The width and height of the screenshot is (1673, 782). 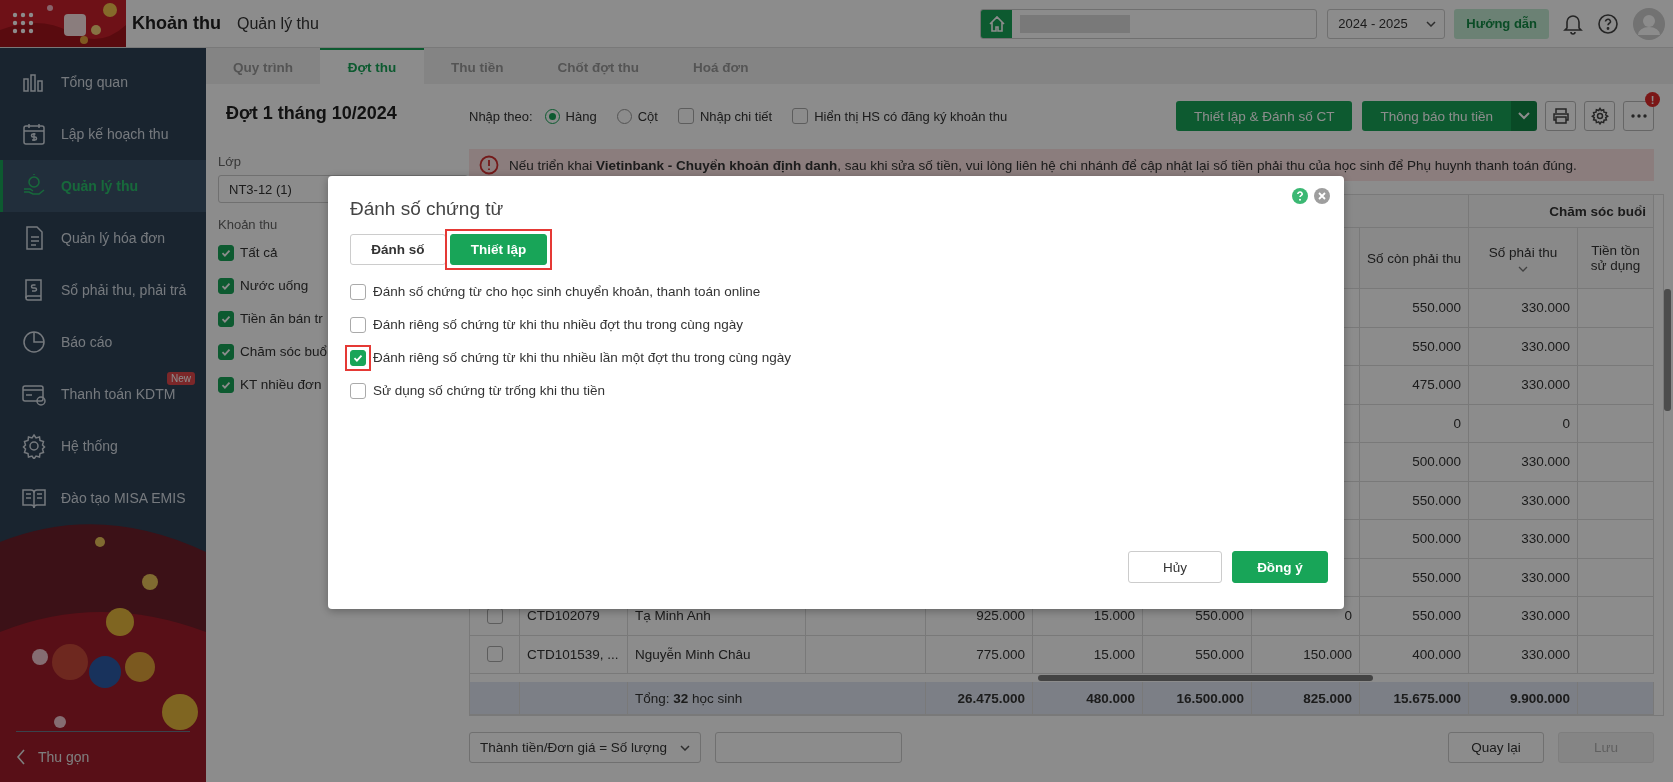 I want to click on input-mode-label: Nhập theo:, so click(x=501, y=116).